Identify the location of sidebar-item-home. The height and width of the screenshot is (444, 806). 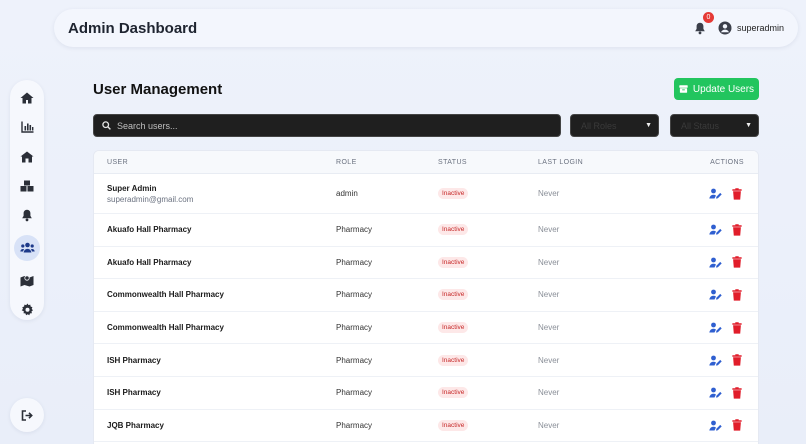
(27, 98).